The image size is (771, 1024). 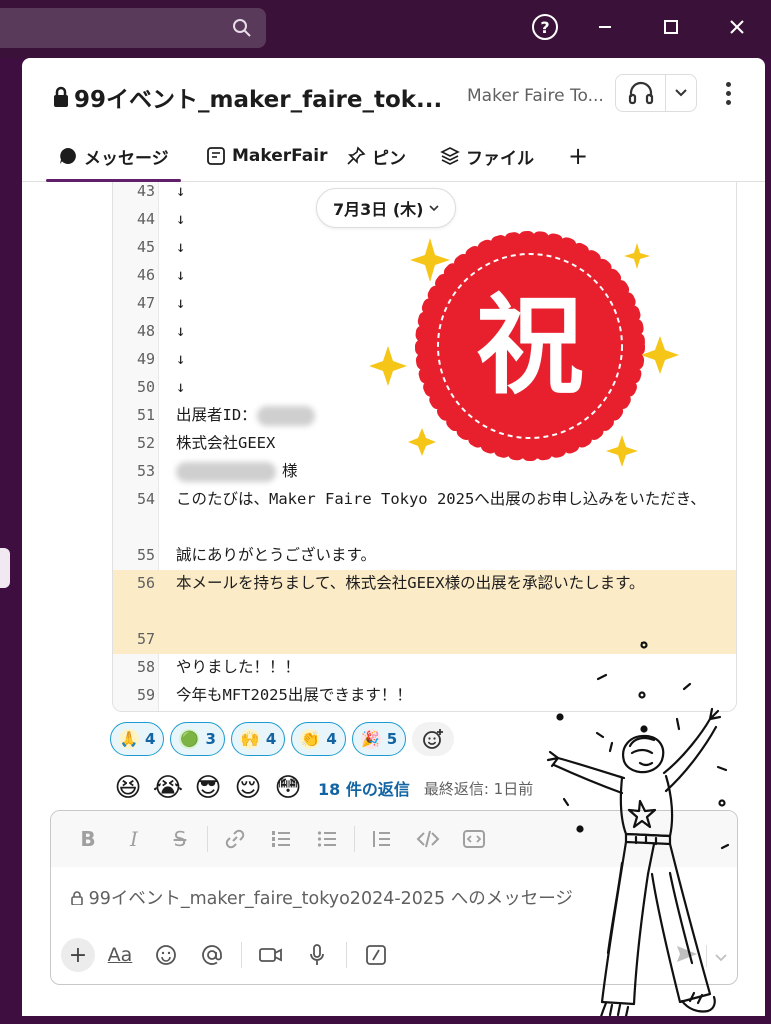 I want to click on reaction-pill: 👏 4, so click(x=318, y=739).